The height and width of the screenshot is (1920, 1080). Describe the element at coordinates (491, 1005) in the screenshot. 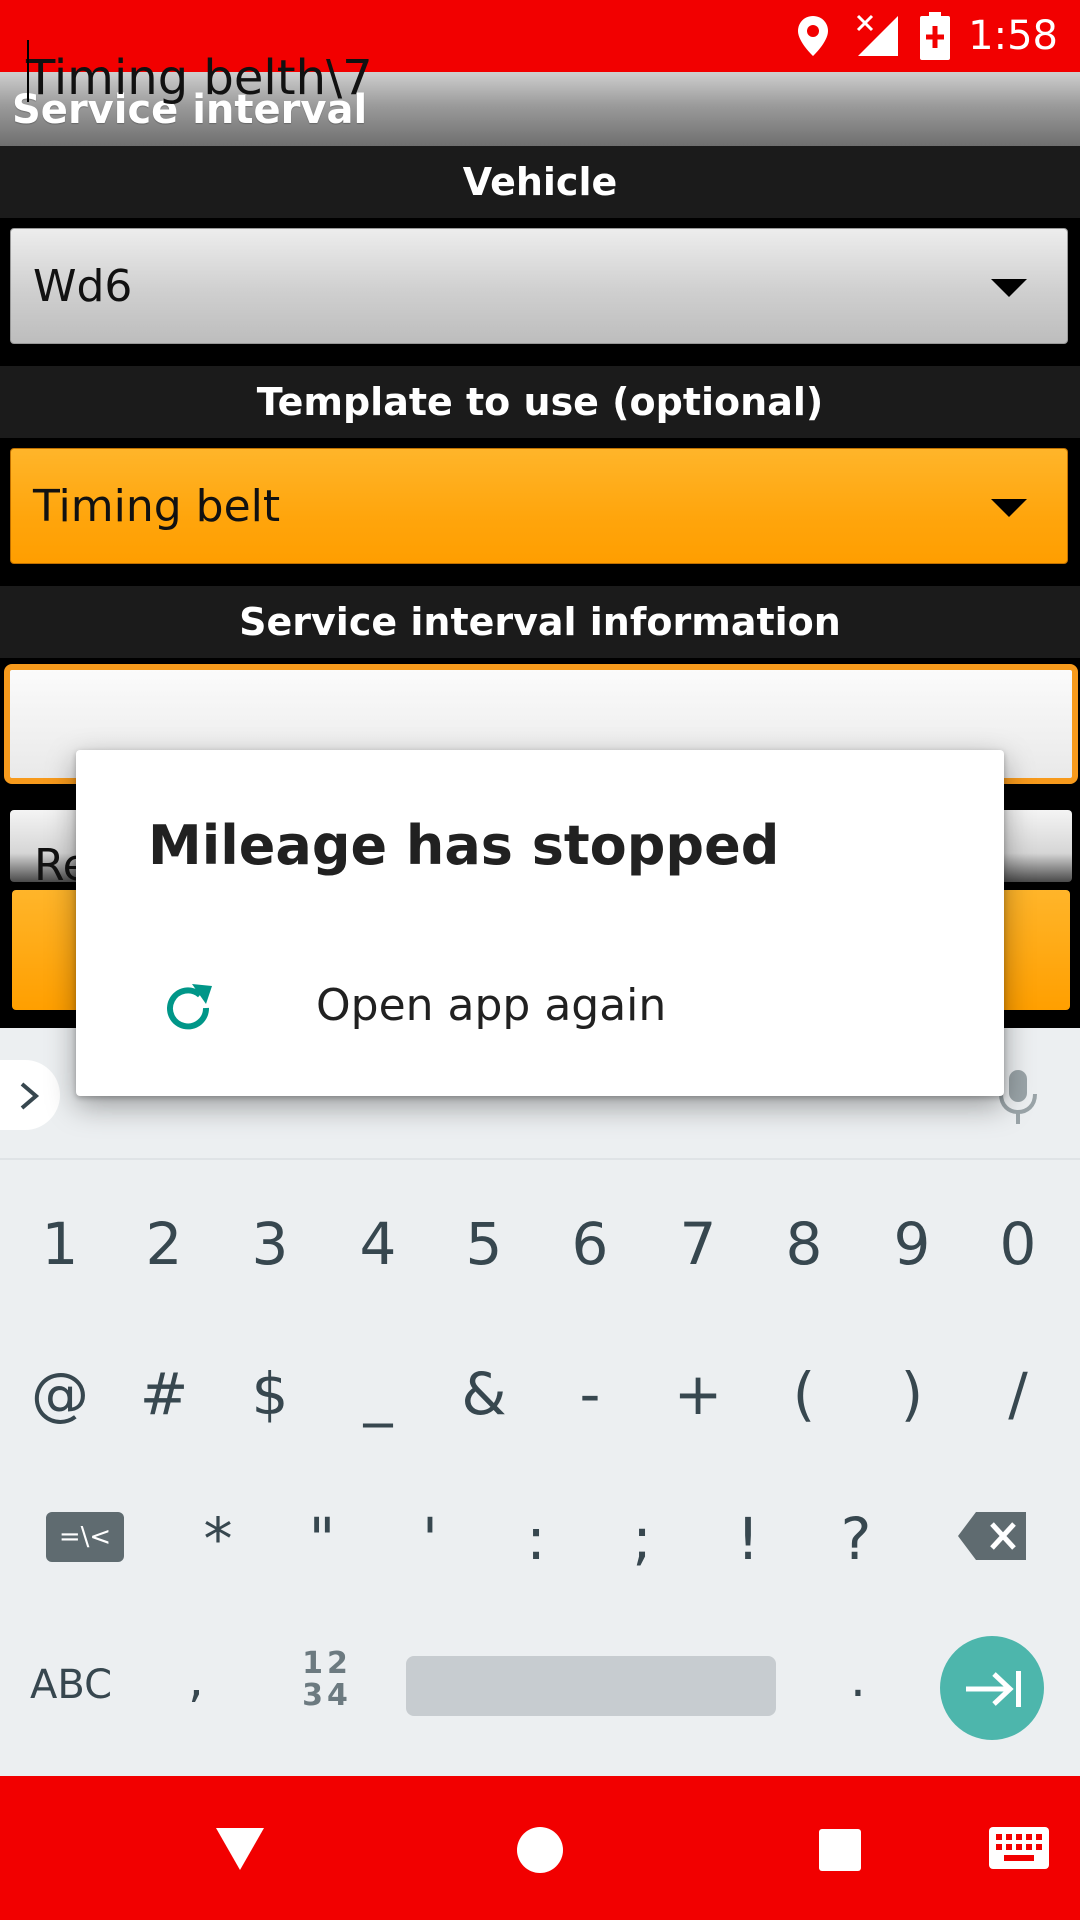

I see `open-app-again-label: Open app again` at that location.